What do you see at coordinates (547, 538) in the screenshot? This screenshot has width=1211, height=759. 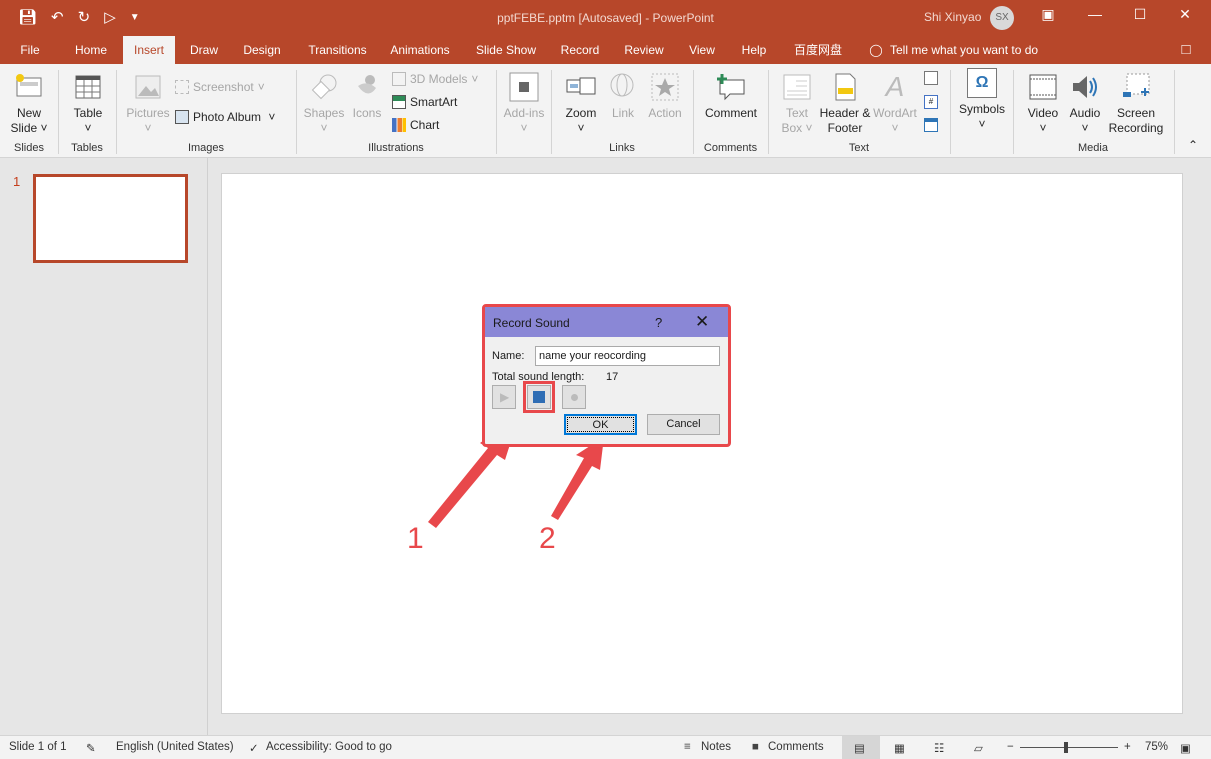 I see `annotation-2: 2` at bounding box center [547, 538].